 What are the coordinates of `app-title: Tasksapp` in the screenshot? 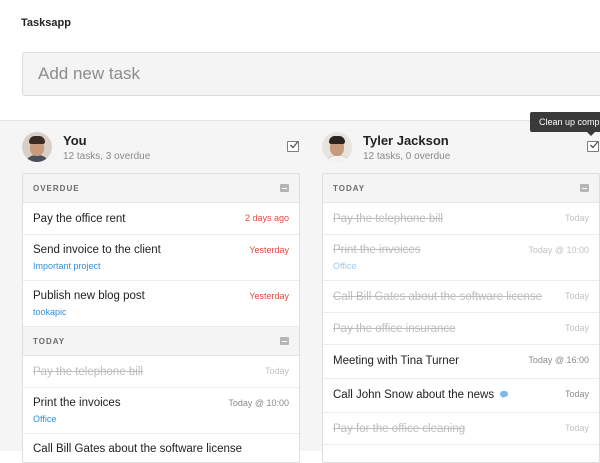 It's located at (46, 23).